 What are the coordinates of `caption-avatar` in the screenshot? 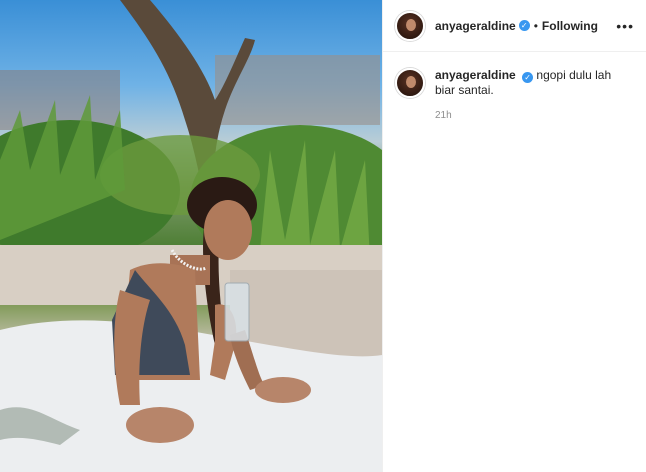 It's located at (410, 83).